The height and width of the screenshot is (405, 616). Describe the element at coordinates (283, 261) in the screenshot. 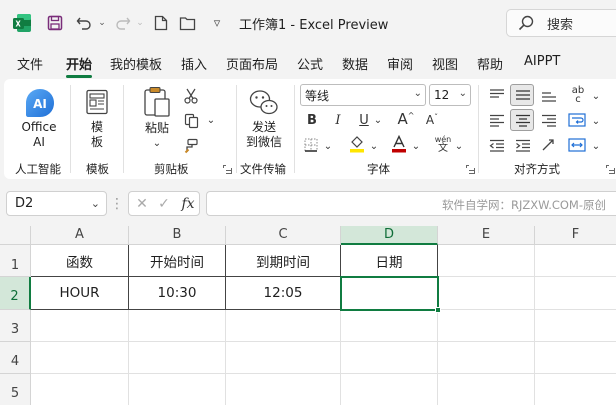

I see `cell-c1: 到期时间` at that location.